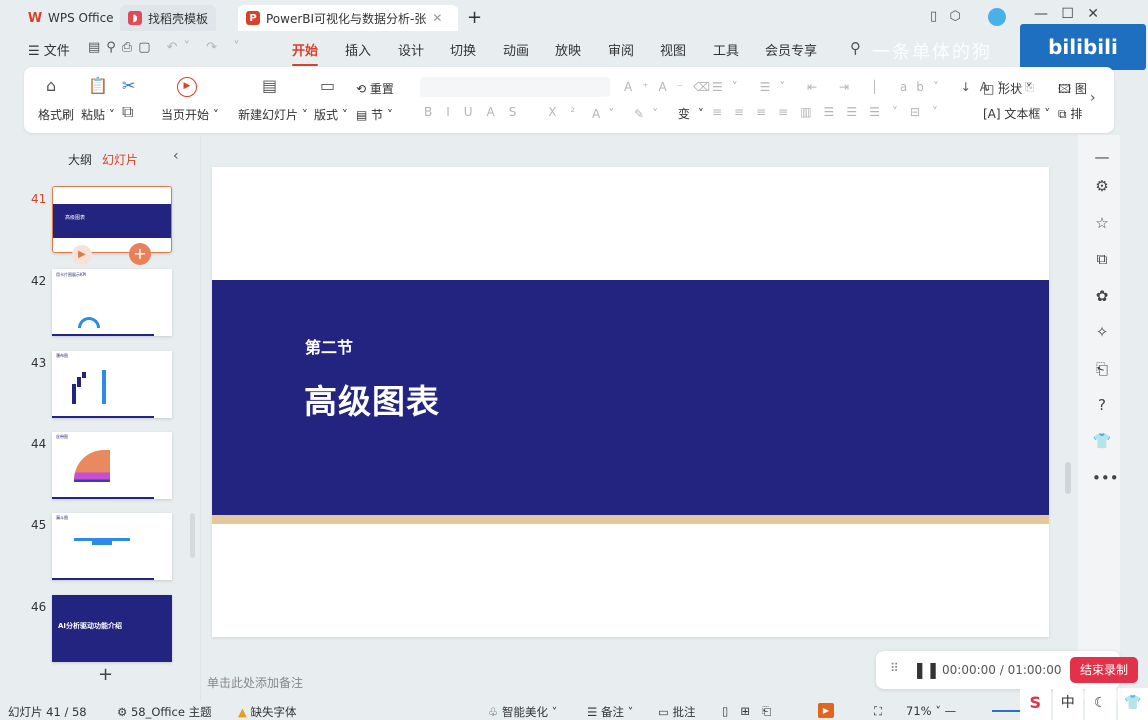 Image resolution: width=1148 pixels, height=720 pixels. I want to click on menu-animation: 动画, so click(516, 49).